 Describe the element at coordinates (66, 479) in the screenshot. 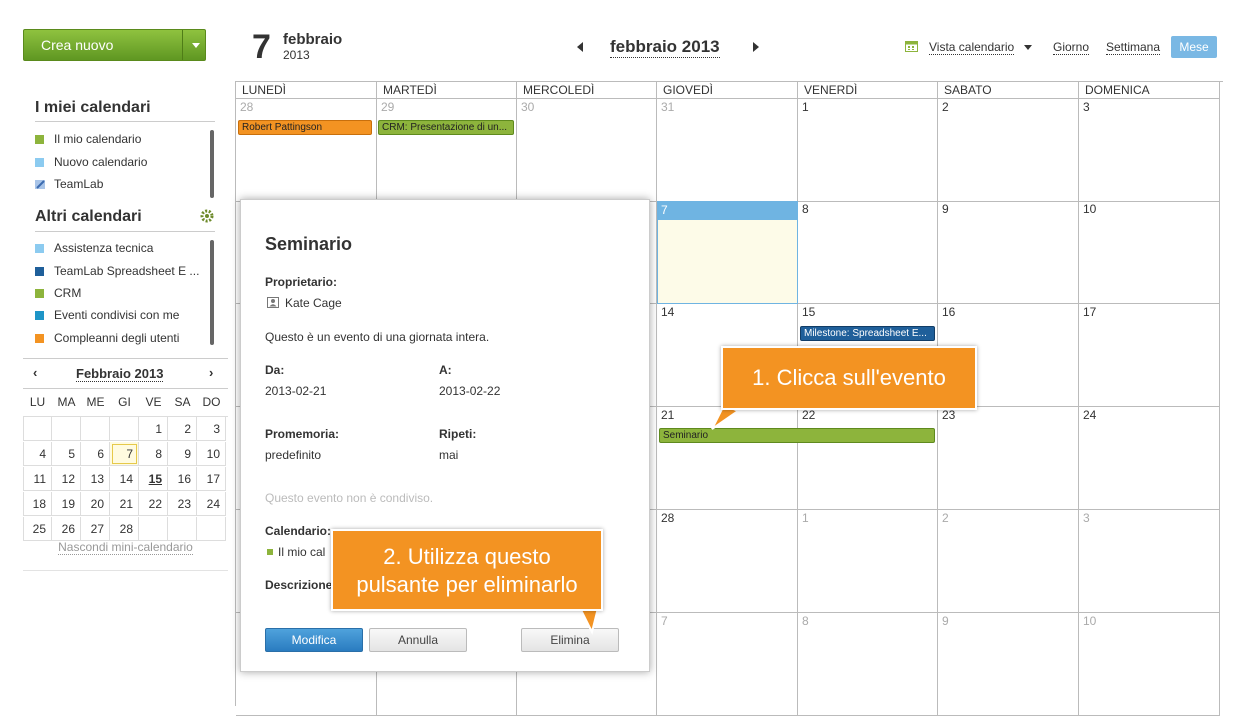

I see `mini-day: 12` at that location.